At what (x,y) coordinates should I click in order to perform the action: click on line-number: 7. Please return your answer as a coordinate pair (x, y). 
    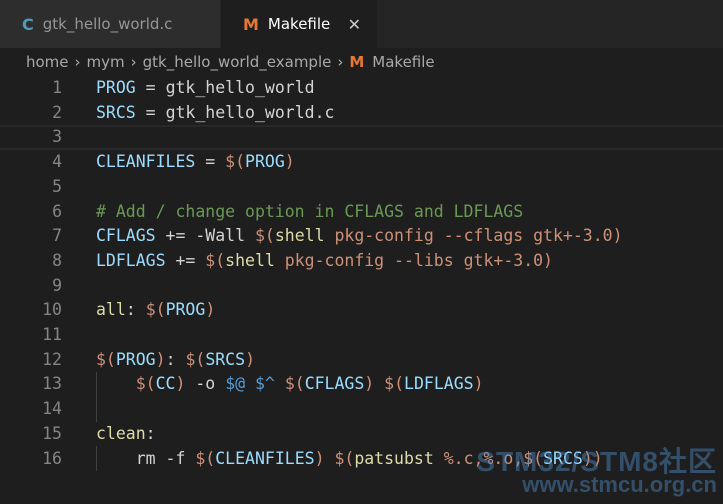
    Looking at the image, I should click on (57, 236).